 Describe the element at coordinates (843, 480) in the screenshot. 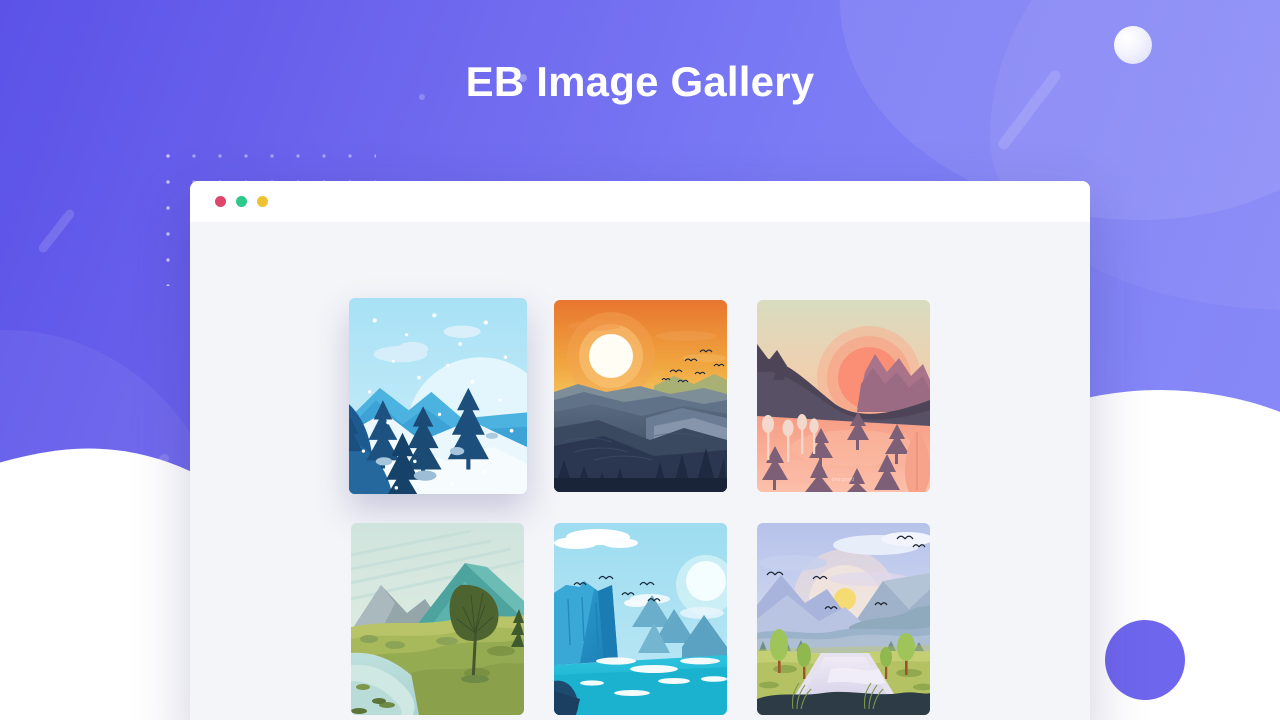

I see `image-watermark: designed` at that location.